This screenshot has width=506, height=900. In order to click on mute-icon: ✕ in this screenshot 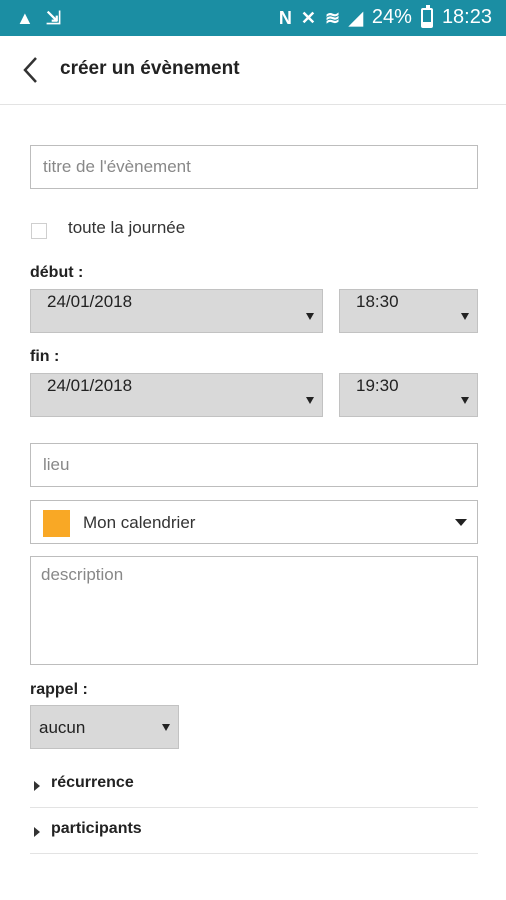, I will do `click(308, 17)`.